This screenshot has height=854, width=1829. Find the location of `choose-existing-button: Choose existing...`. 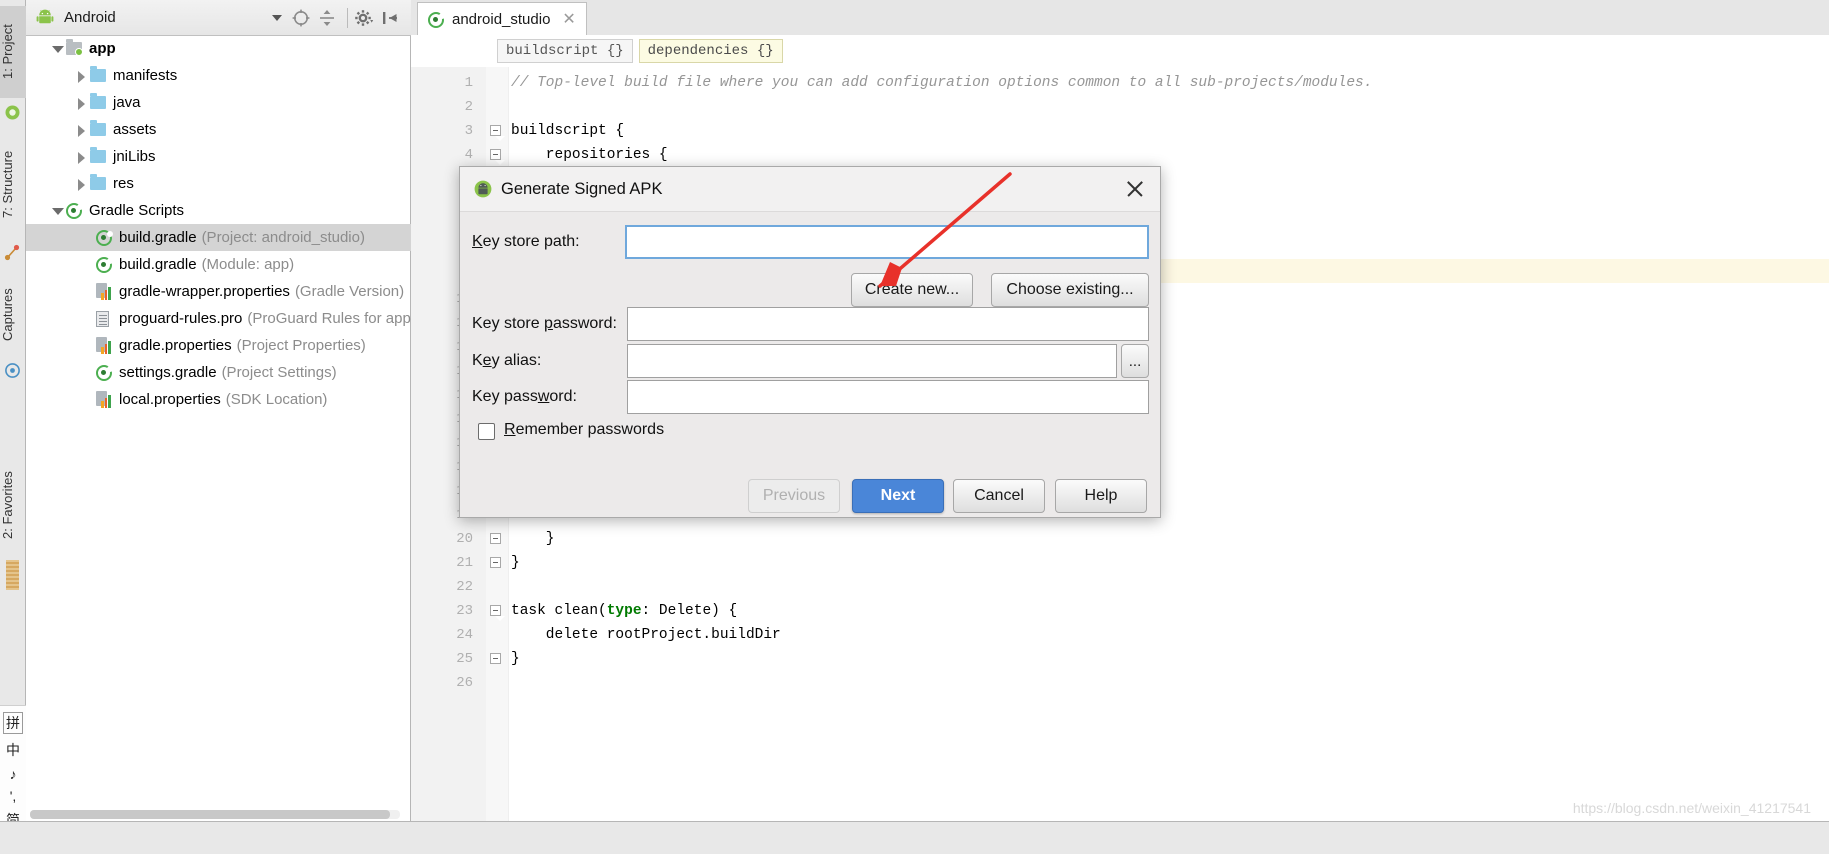

choose-existing-button: Choose existing... is located at coordinates (1070, 290).